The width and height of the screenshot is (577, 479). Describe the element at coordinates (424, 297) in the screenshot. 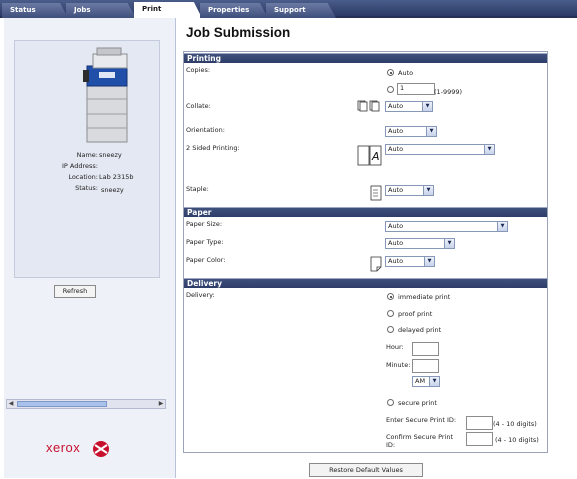

I see `immediate-print-label: immediate print` at that location.